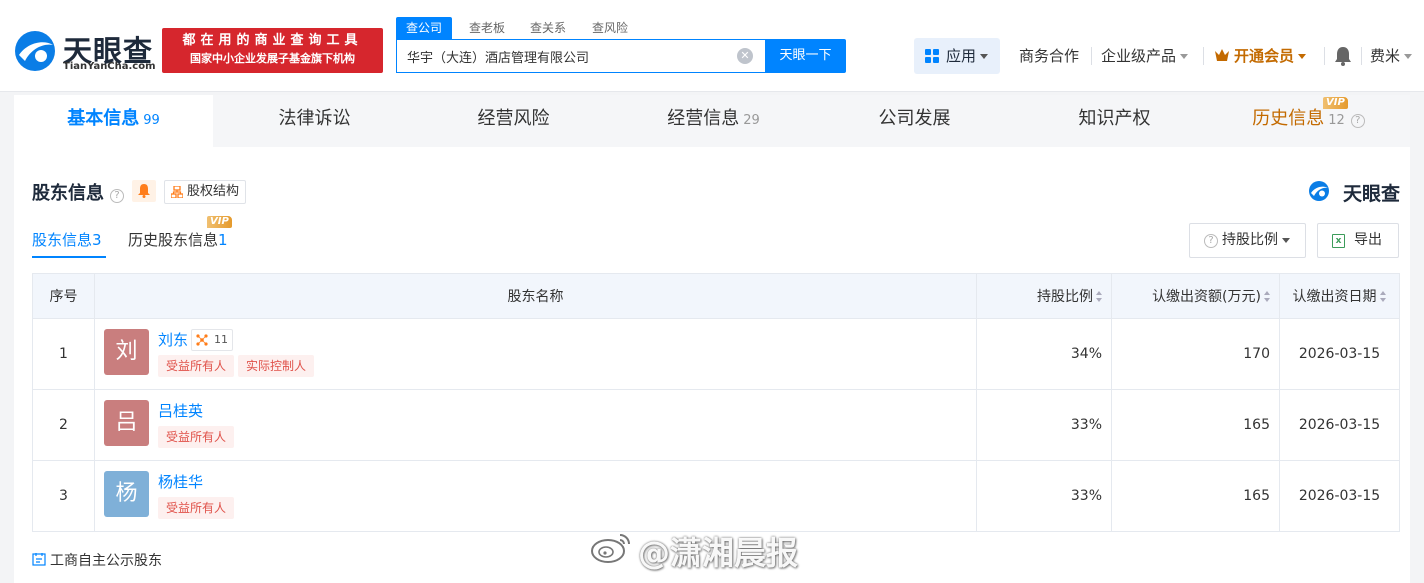 The height and width of the screenshot is (583, 1424). Describe the element at coordinates (202, 340) in the screenshot. I see `relation-graph-icon` at that location.